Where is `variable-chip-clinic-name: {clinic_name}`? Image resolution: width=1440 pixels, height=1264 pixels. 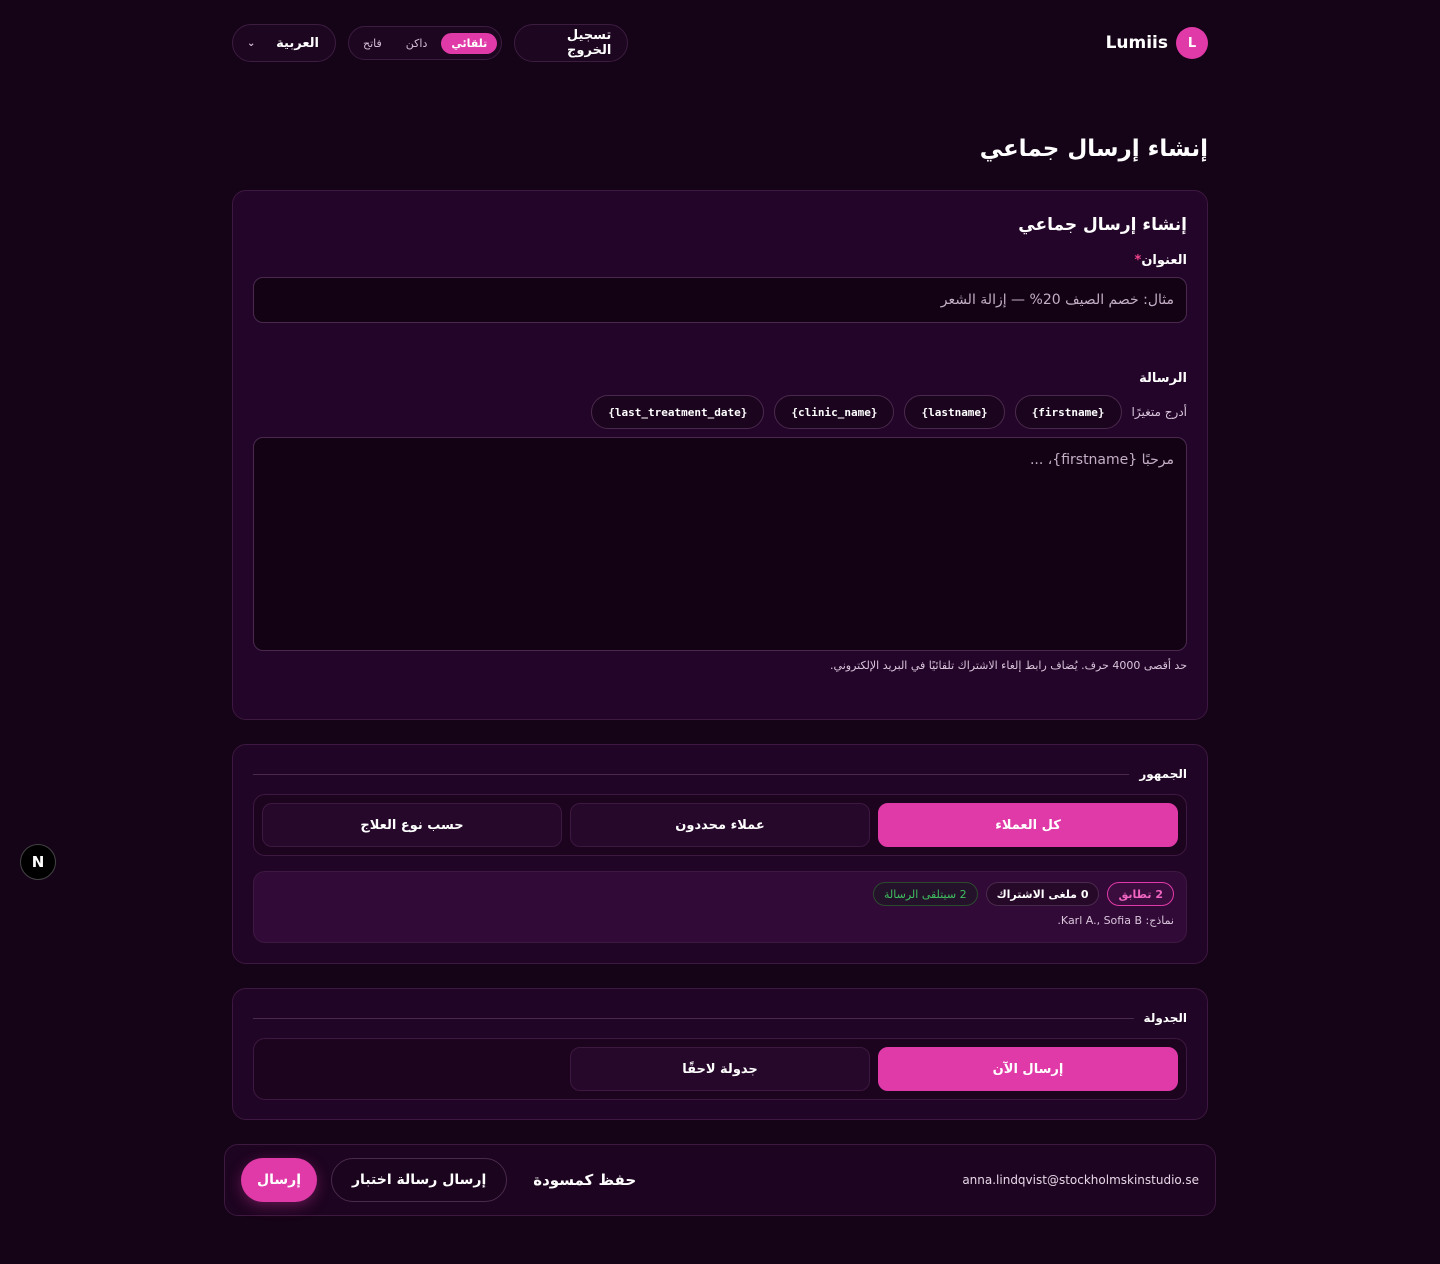
variable-chip-clinic-name: {clinic_name} is located at coordinates (834, 412).